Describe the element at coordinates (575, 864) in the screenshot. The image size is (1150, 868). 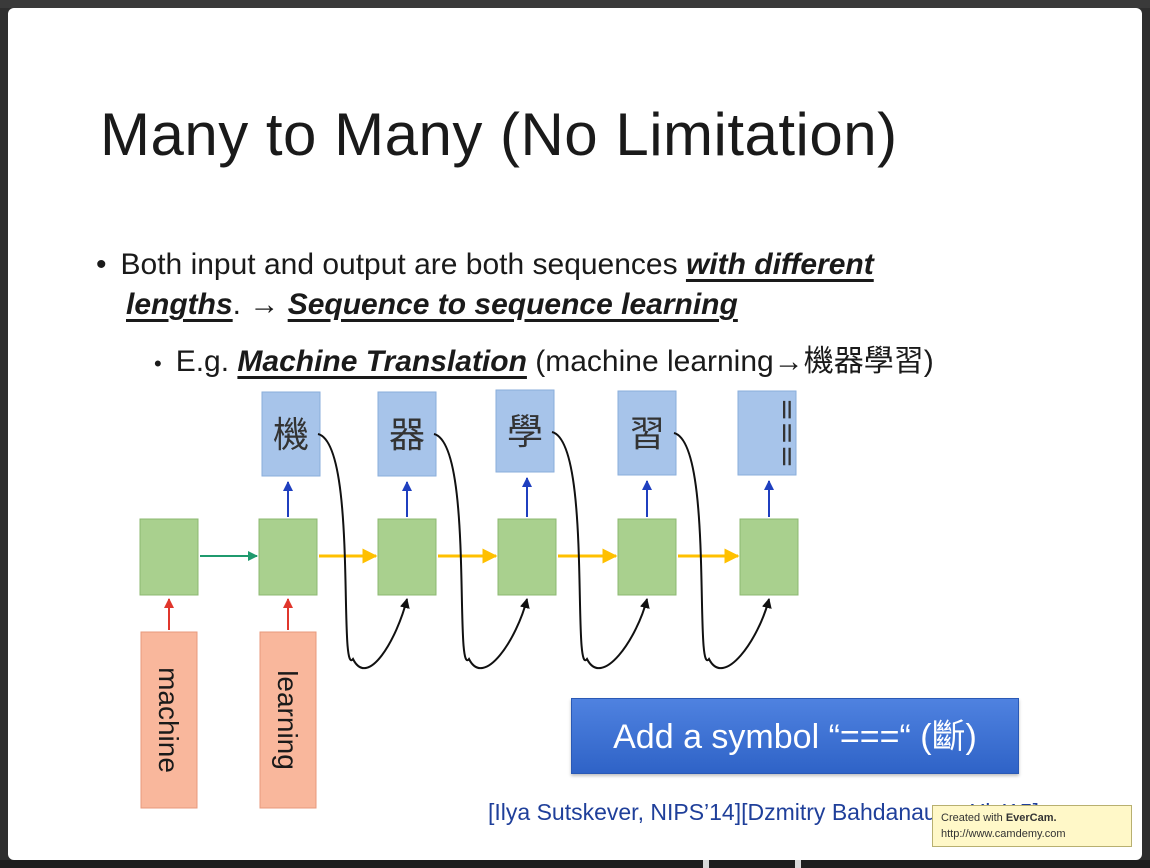
I see `player-frame-bottom` at that location.